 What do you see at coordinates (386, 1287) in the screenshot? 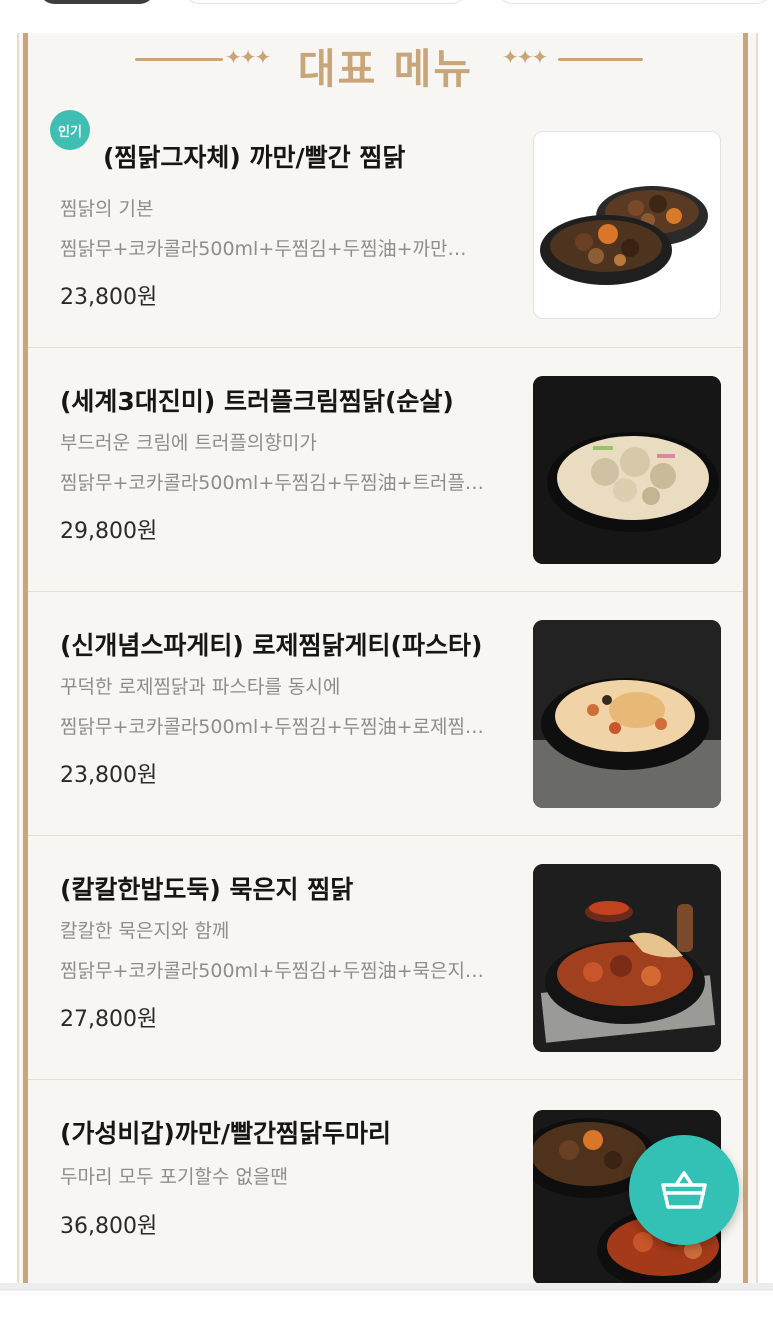
I see `bottom-bar` at bounding box center [386, 1287].